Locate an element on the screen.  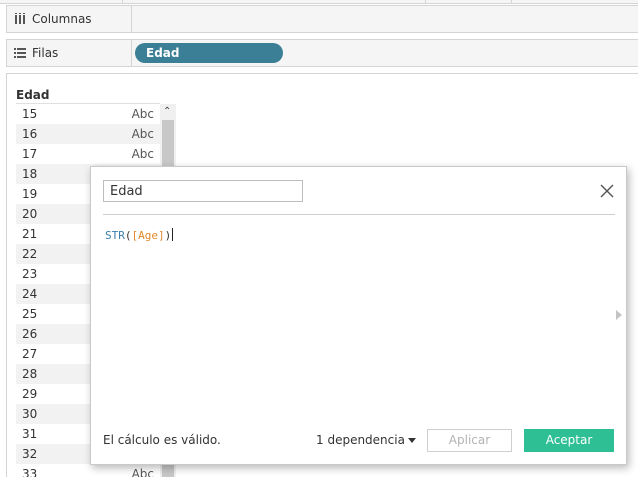
row-value: 27 is located at coordinates (30, 354).